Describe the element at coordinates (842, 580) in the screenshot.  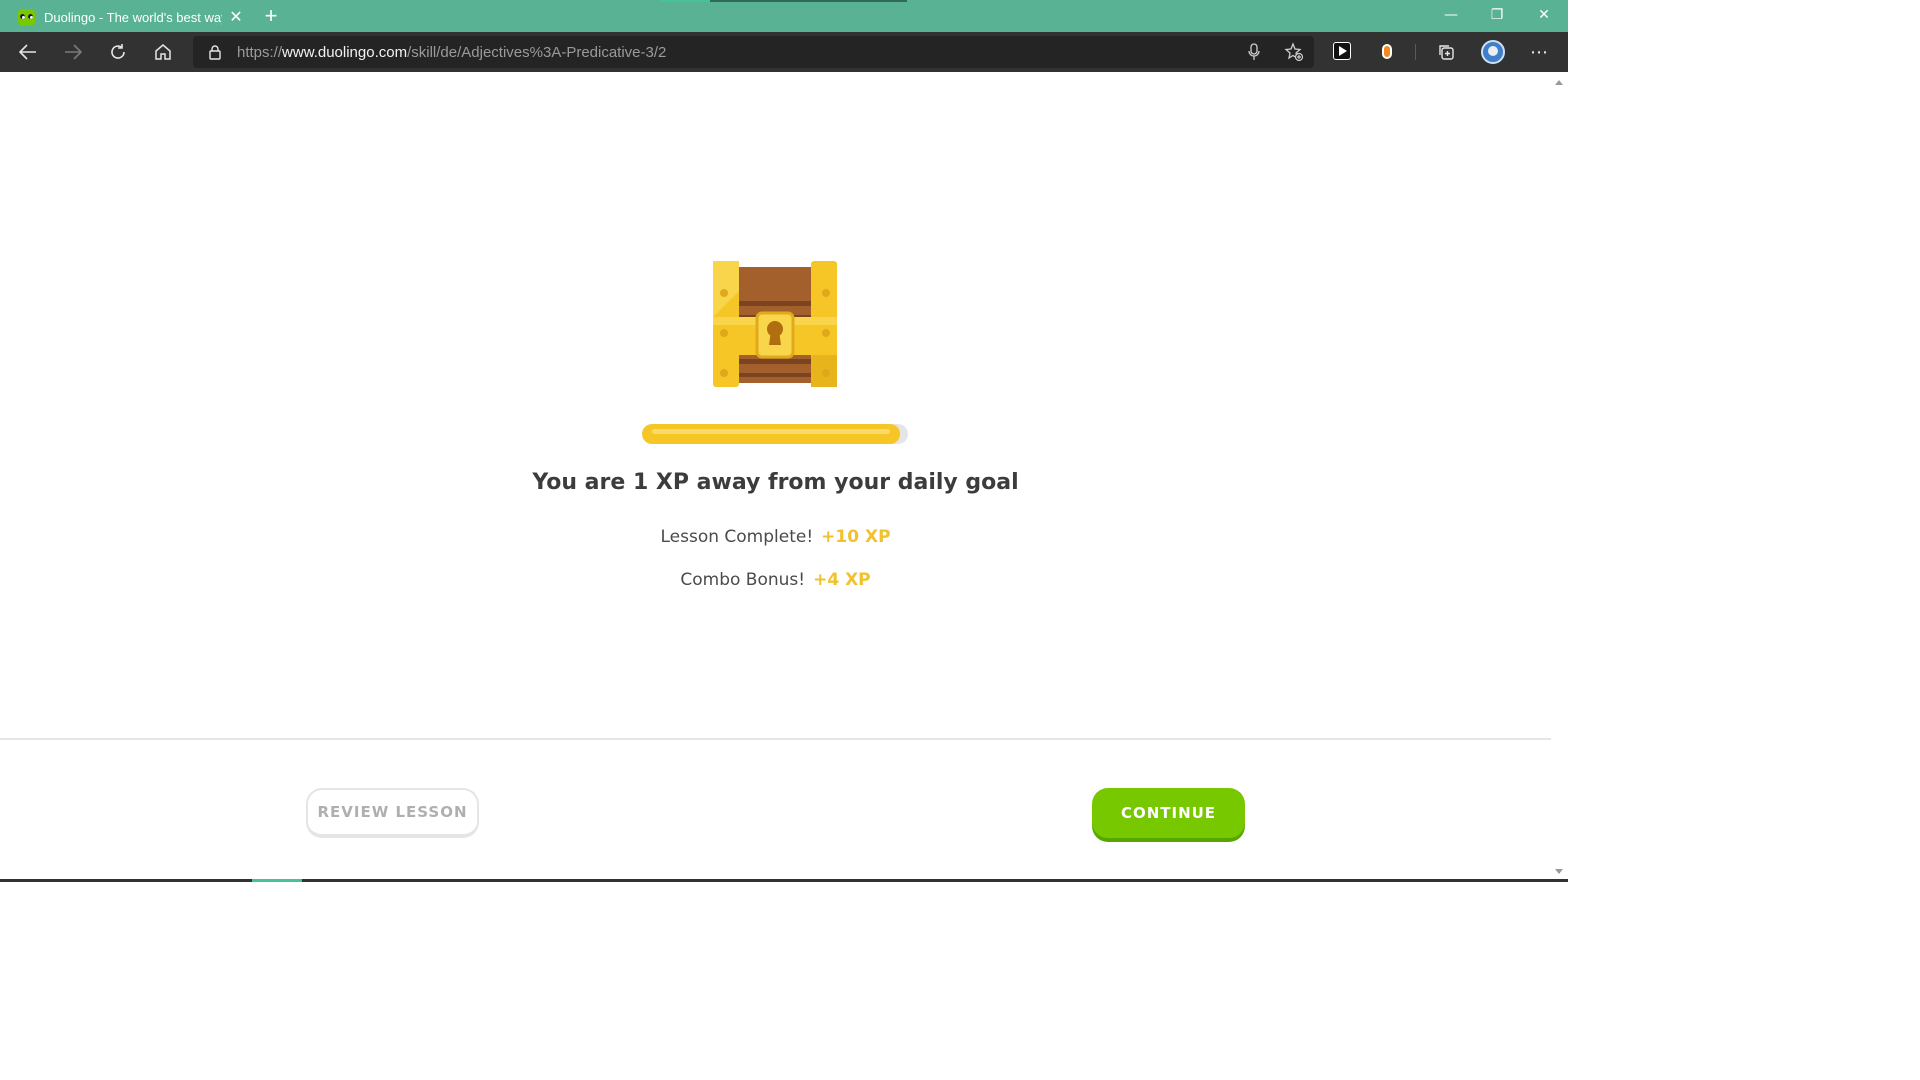
I see `reward-amount: +4 XP` at that location.